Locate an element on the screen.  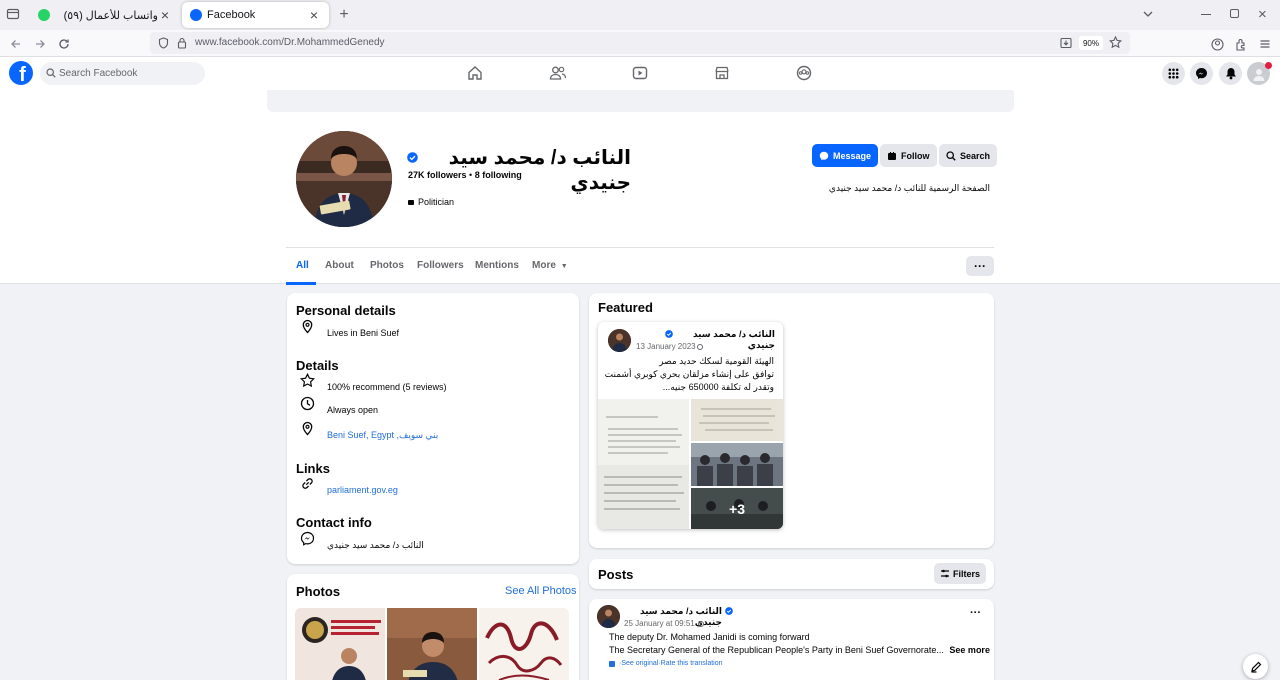
rate-translation-link: Rate this translation is located at coordinates (692, 663).